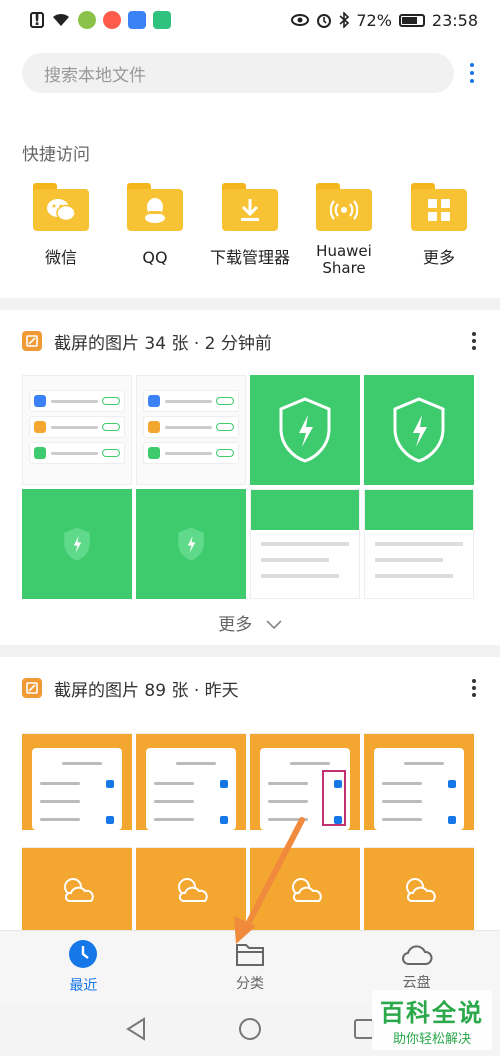  What do you see at coordinates (61, 19) in the screenshot?
I see `wifi-icon` at bounding box center [61, 19].